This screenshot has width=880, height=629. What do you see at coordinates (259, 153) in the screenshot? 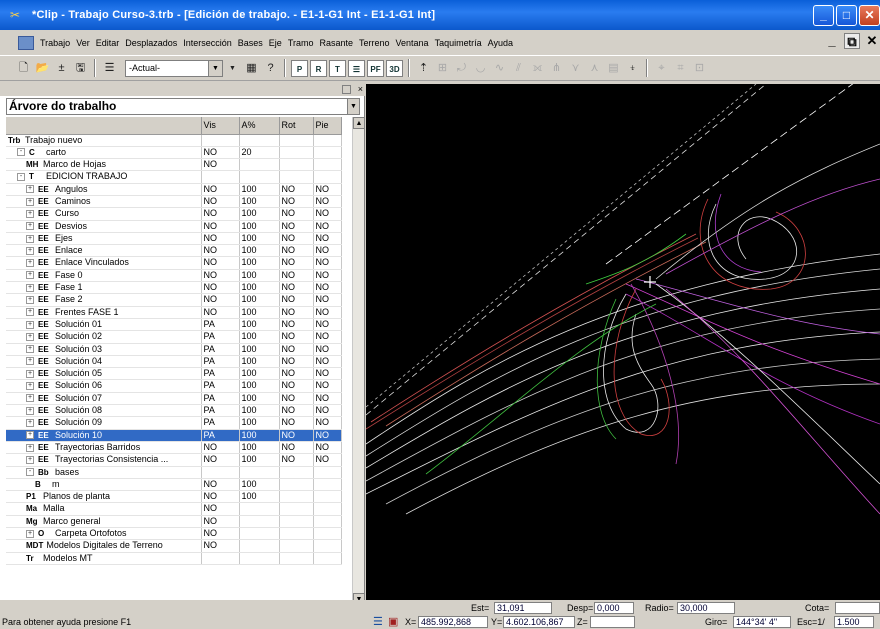
I see `a-cell: 20` at bounding box center [259, 153].